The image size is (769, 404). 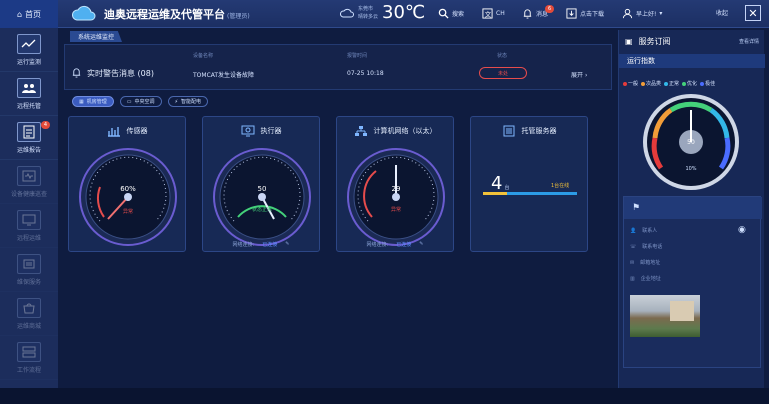 I want to click on messages-badge: 6, so click(x=550, y=9).